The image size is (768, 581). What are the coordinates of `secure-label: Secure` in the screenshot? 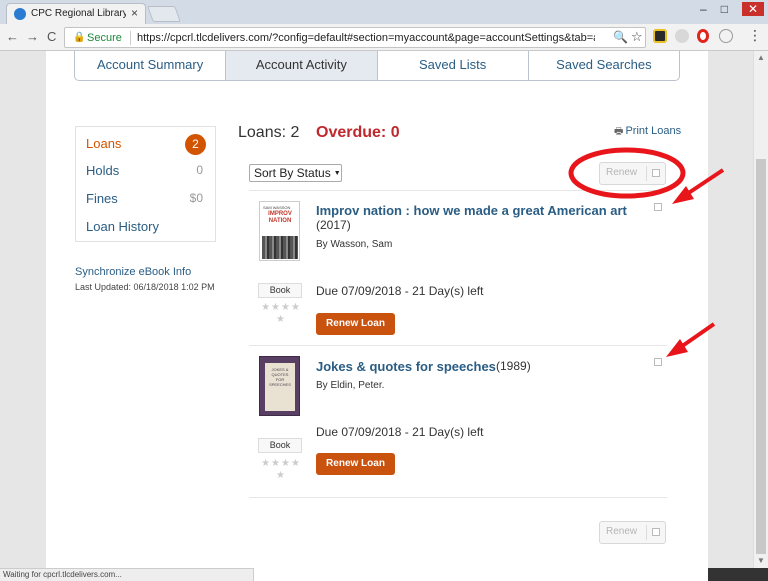 It's located at (104, 38).